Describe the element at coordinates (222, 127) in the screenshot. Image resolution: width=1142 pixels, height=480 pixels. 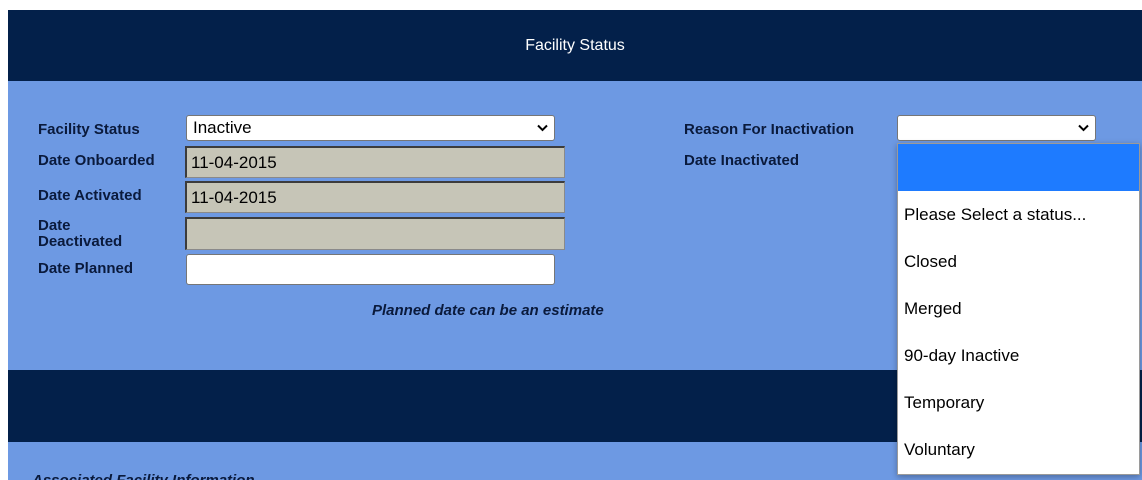
I see `facility-status-value: Inactive` at that location.